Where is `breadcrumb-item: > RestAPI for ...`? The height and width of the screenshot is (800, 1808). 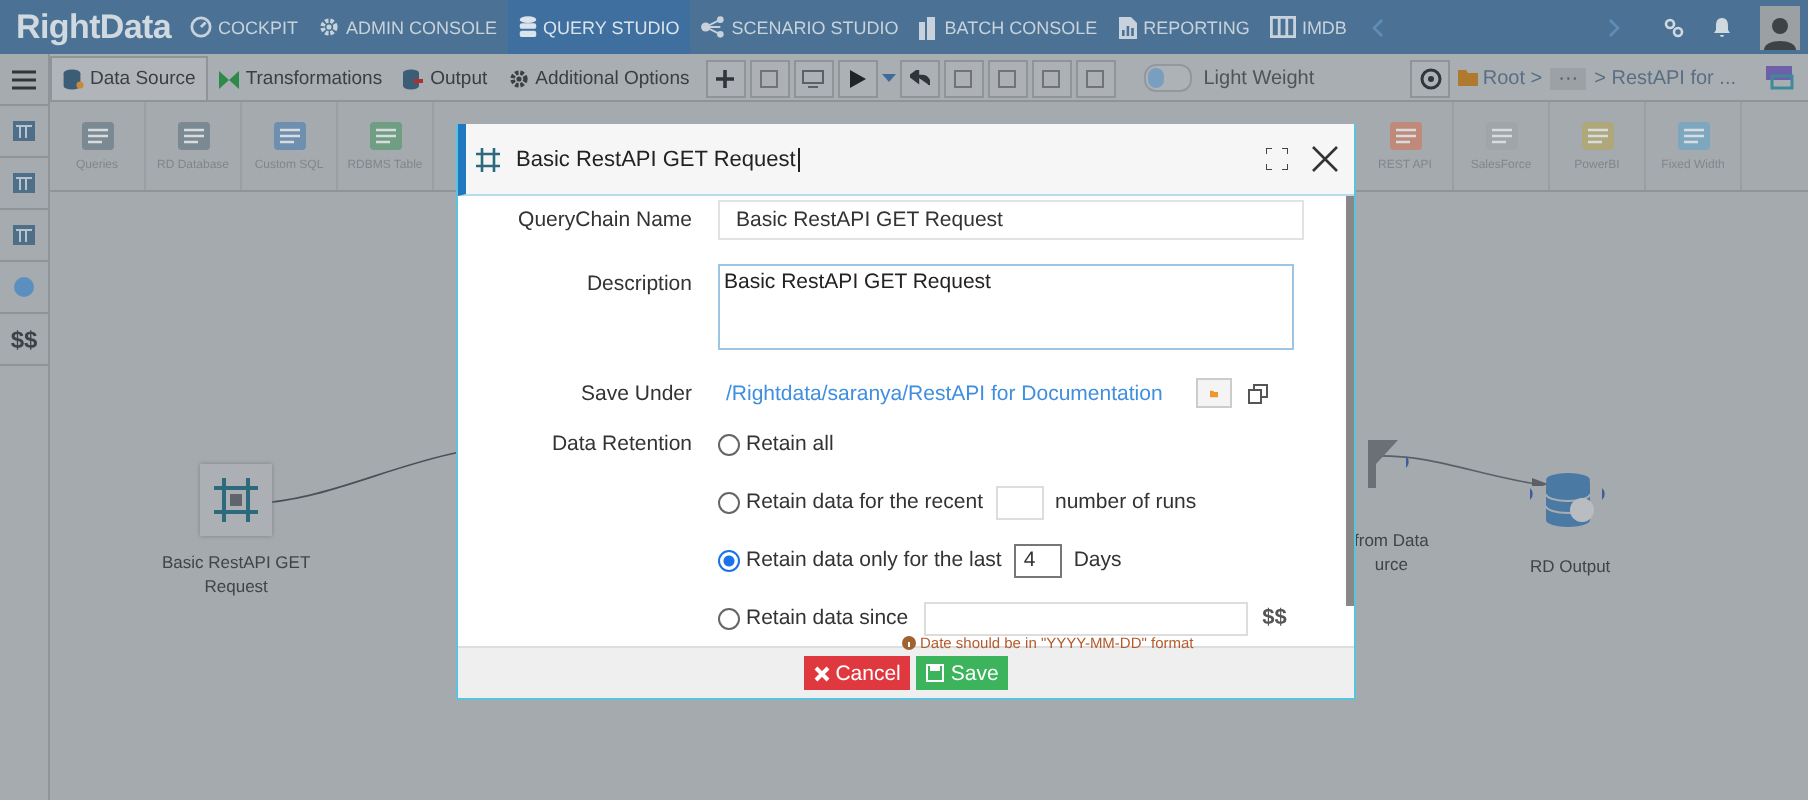
breadcrumb-item: > RestAPI for ... is located at coordinates (1665, 78).